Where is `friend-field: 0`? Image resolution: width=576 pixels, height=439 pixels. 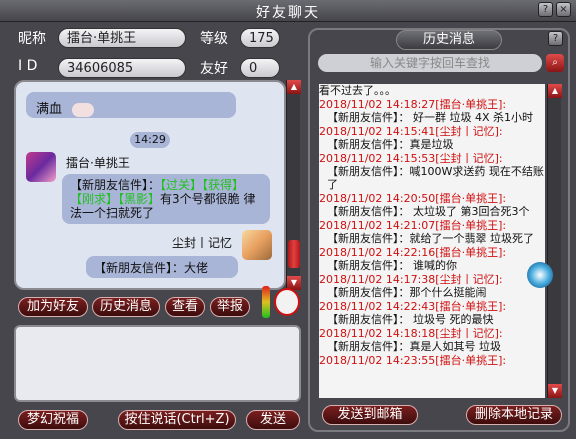
friend-field: 0 is located at coordinates (260, 68).